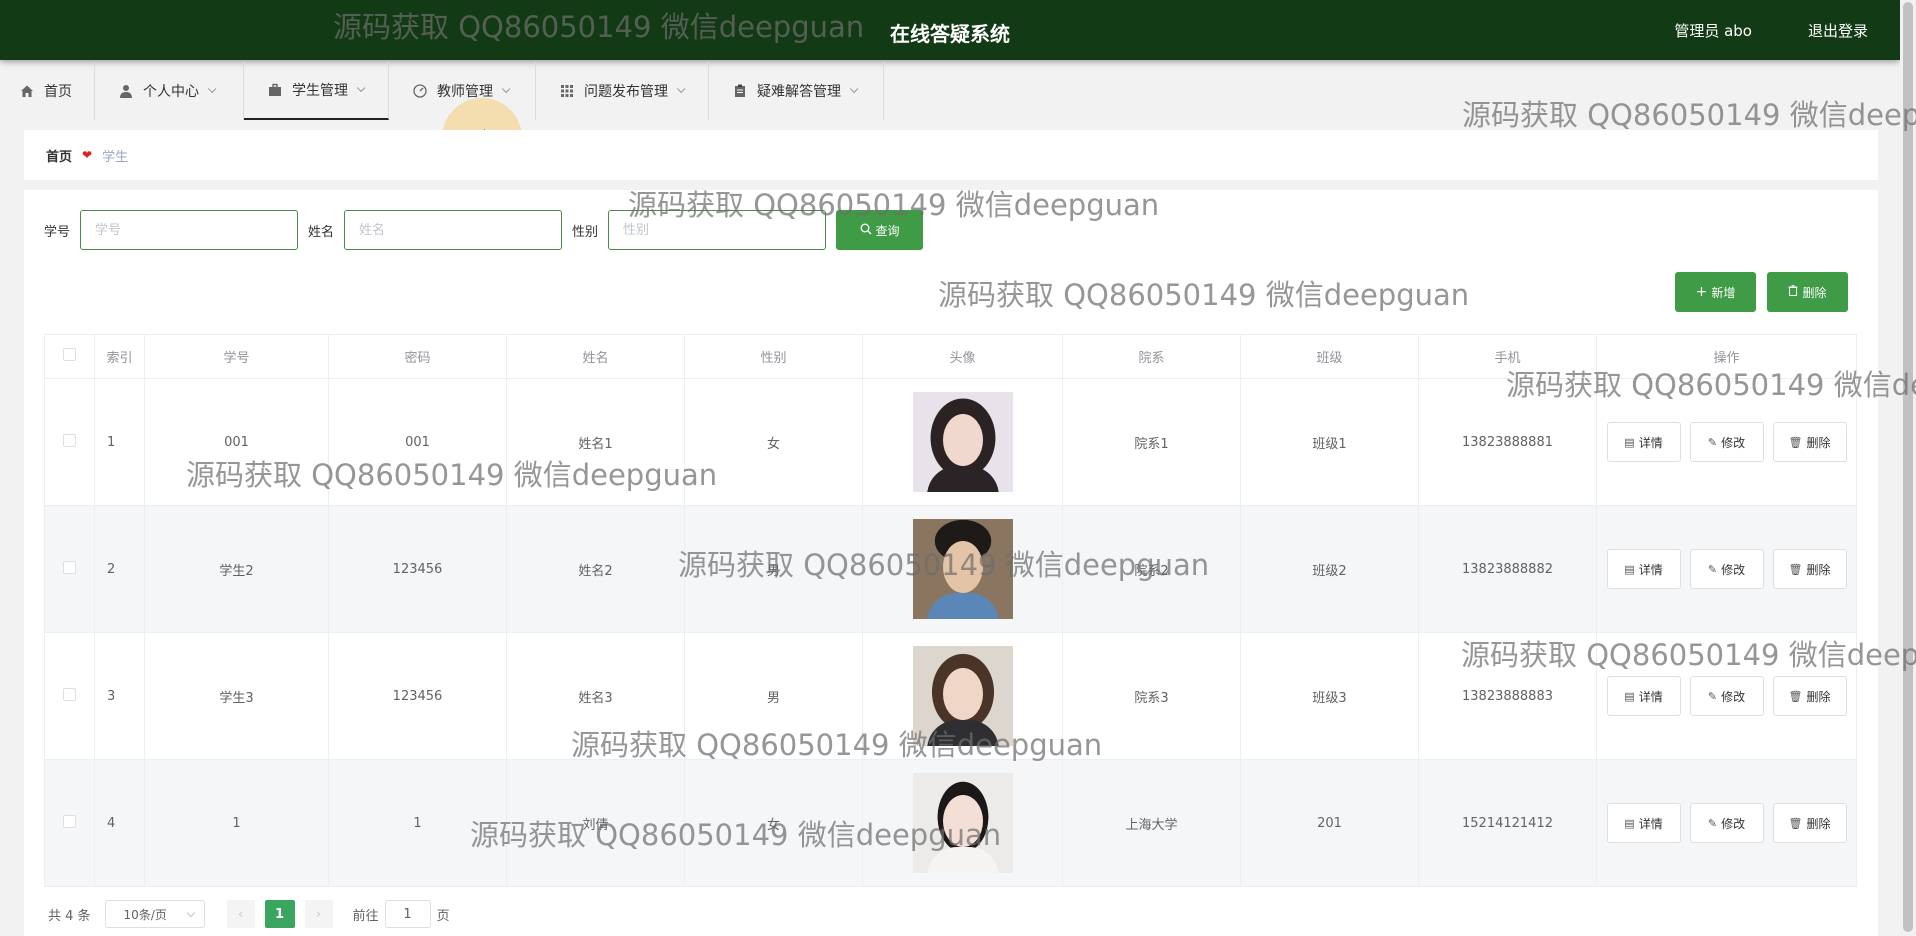 The height and width of the screenshot is (936, 1916). I want to click on page-size-select: 10条/页, so click(154, 914).